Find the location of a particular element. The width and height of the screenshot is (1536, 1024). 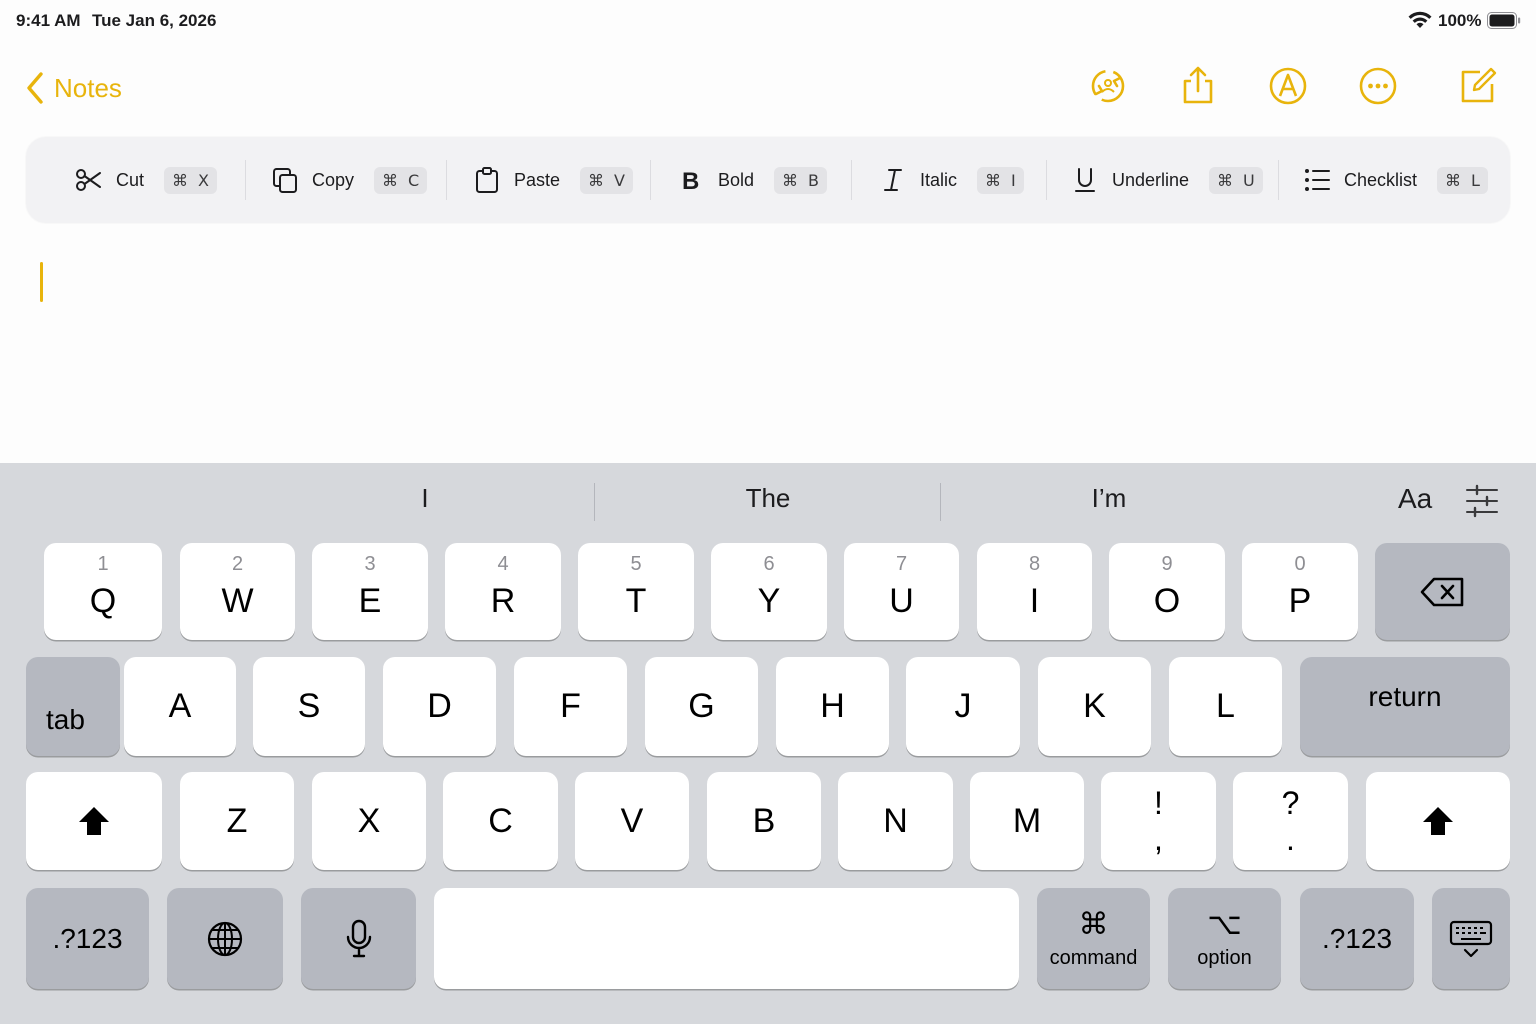

back-label: Notes is located at coordinates (88, 87).